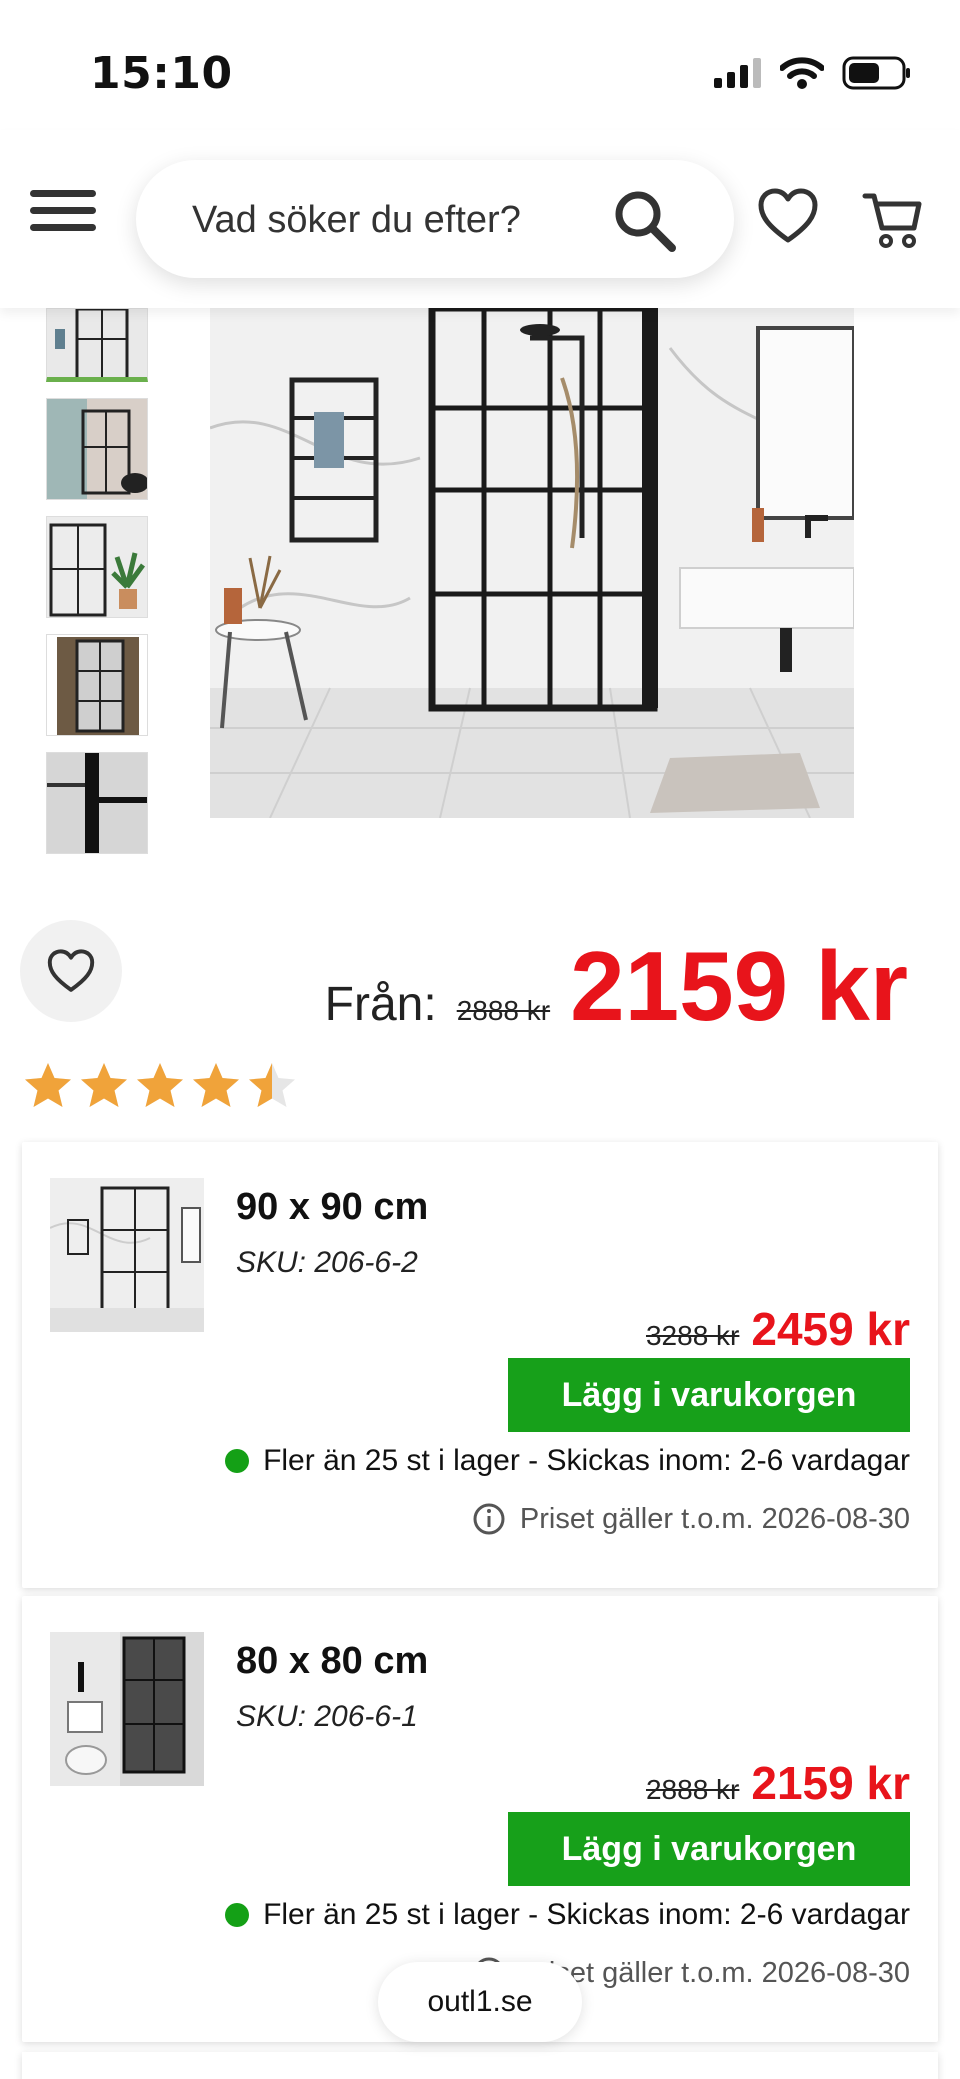  What do you see at coordinates (380, 1004) in the screenshot?
I see `from-label: Från:` at bounding box center [380, 1004].